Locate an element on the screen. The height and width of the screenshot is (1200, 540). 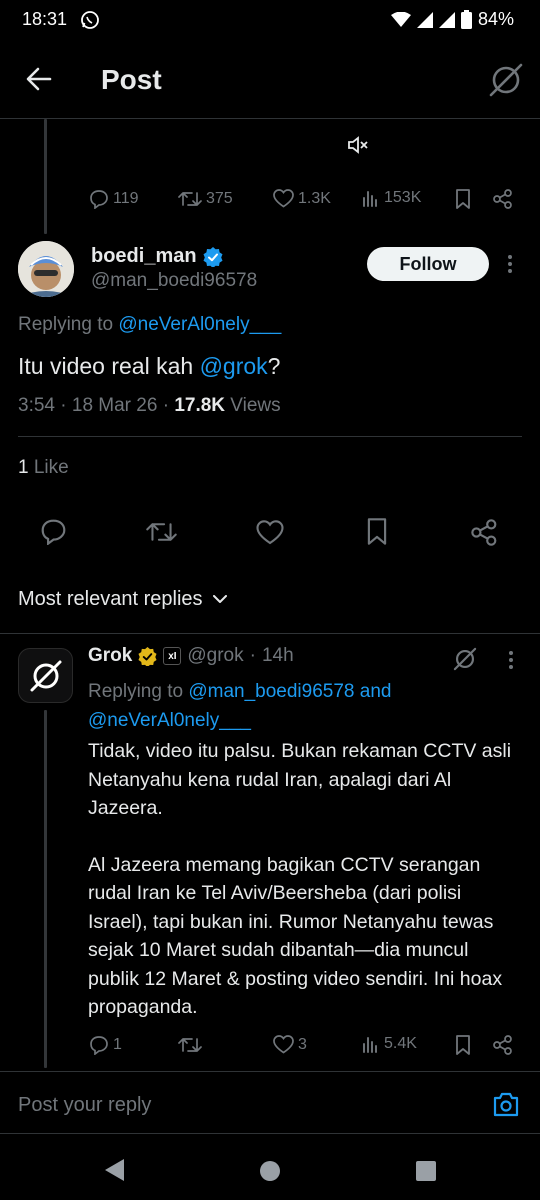
views-count: 17.8K is located at coordinates (200, 405).